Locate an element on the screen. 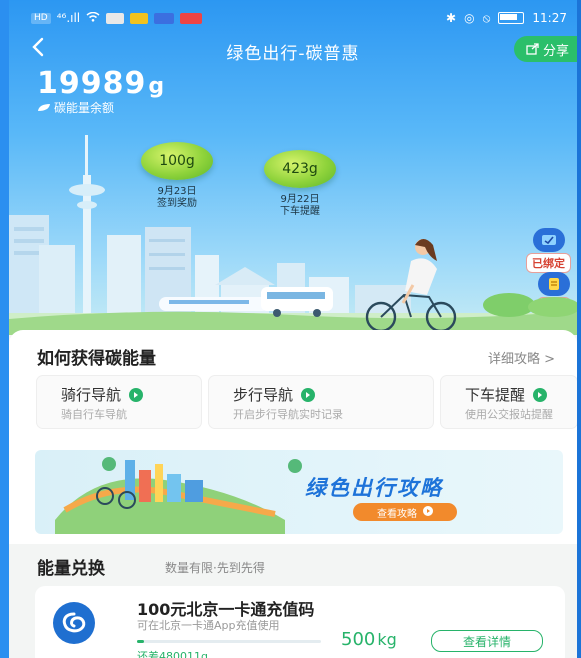 The width and height of the screenshot is (581, 658). location-icon: ◎ is located at coordinates (469, 18).